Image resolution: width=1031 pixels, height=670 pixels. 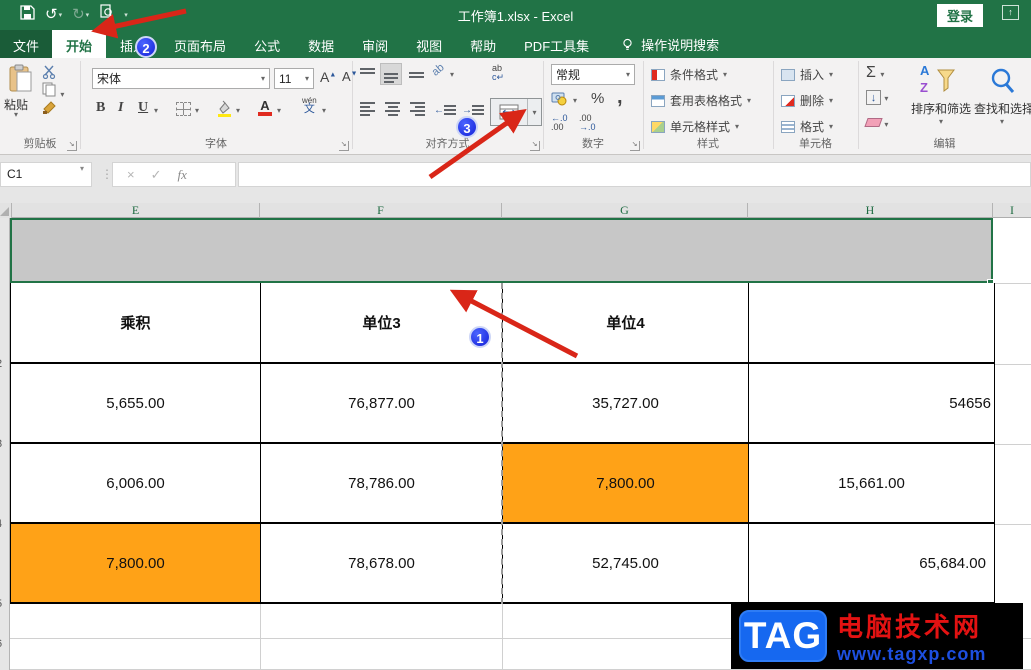 What do you see at coordinates (416, 75) in the screenshot?
I see `align-bottom-icon` at bounding box center [416, 75].